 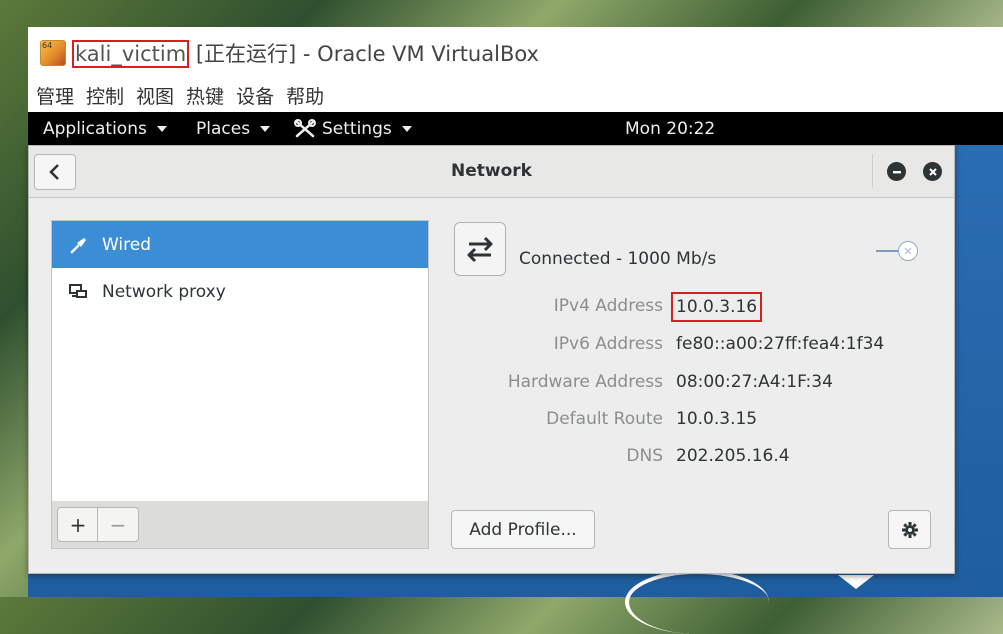 I want to click on settings-menu: Settings, so click(x=353, y=128).